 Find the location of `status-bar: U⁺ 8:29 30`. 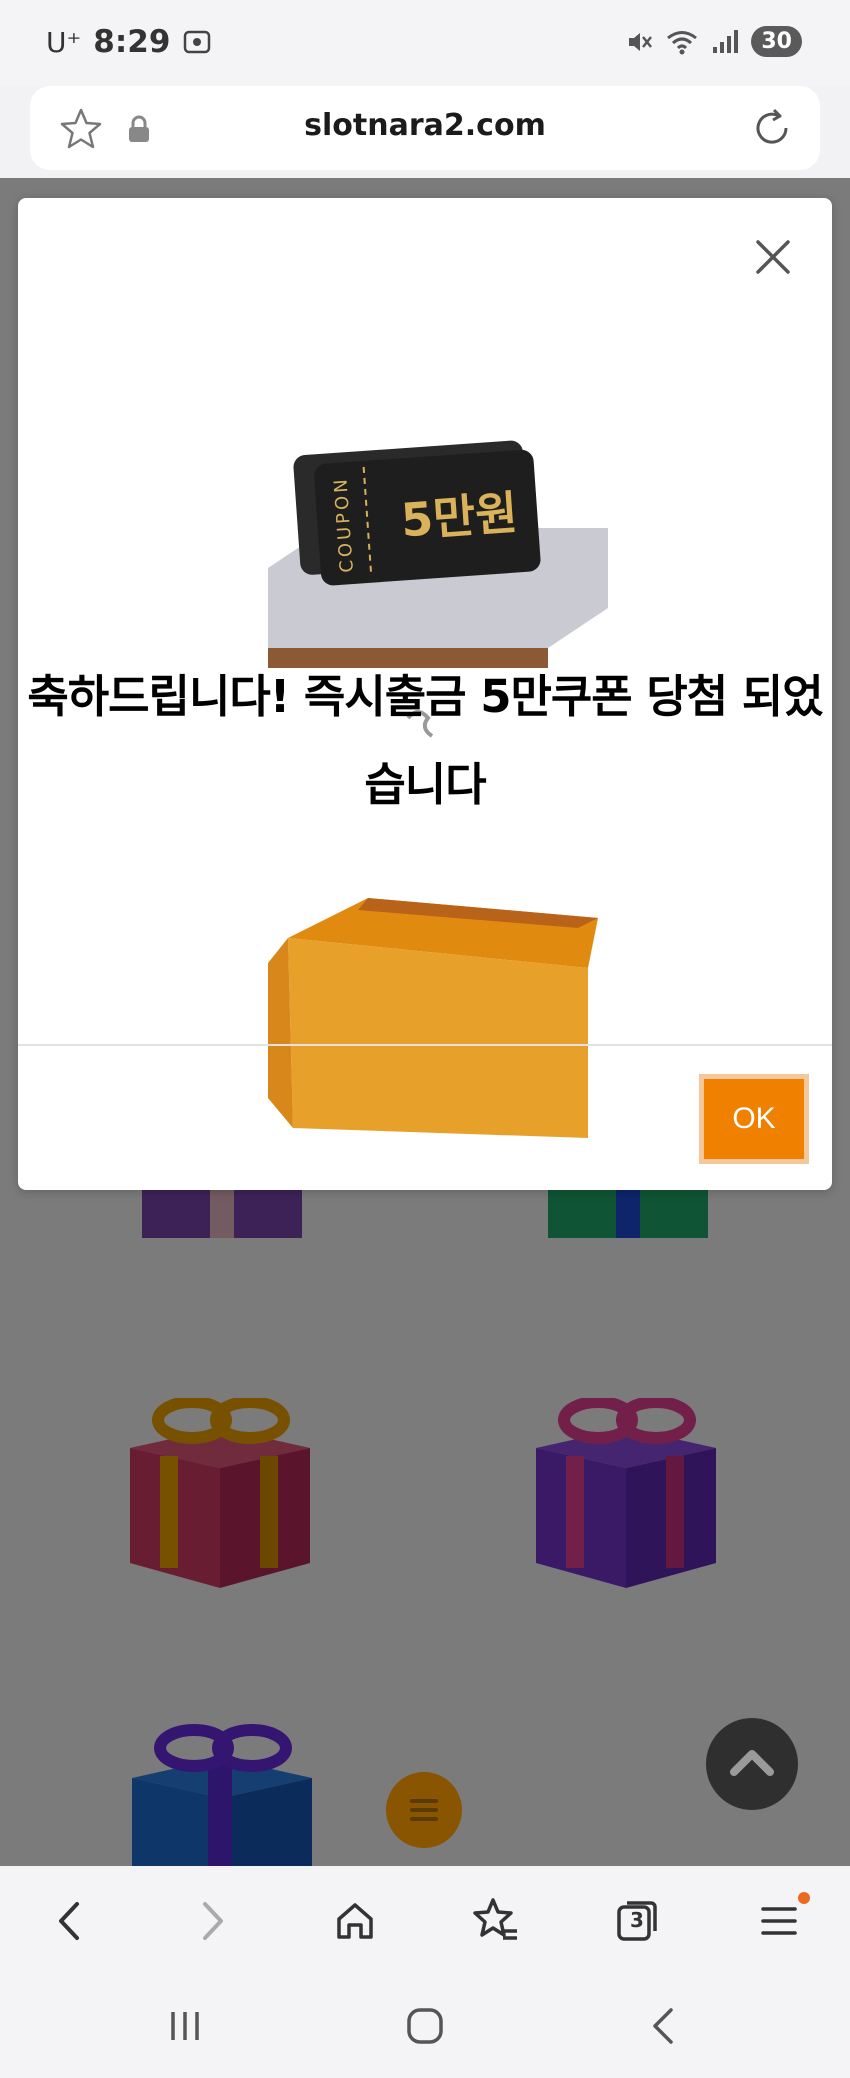

status-bar: U⁺ 8:29 30 is located at coordinates (425, 43).